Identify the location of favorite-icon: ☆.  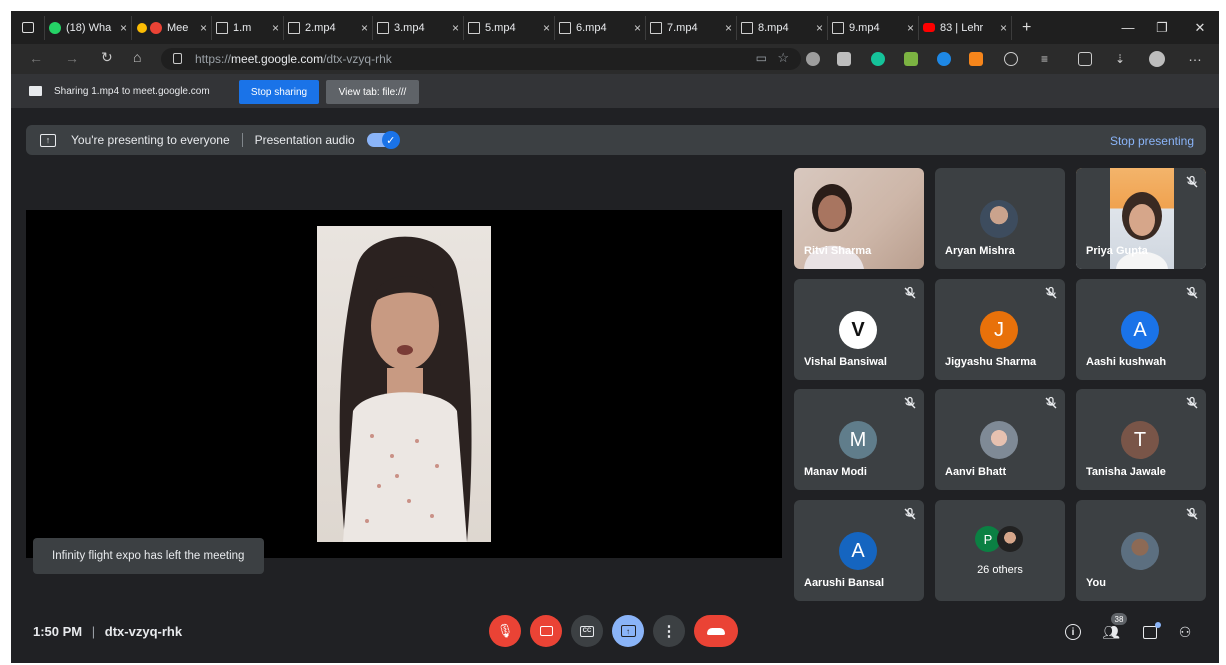
(783, 58).